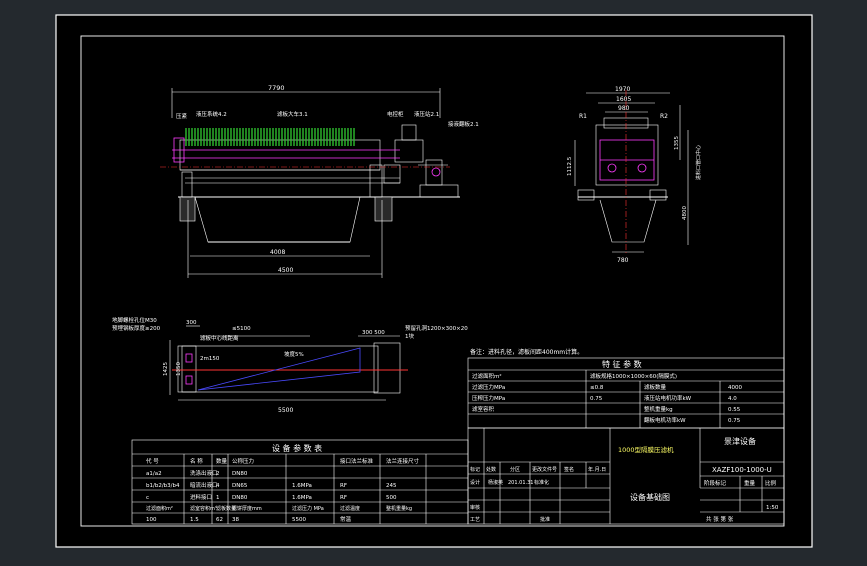 The width and height of the screenshot is (867, 566). I want to click on summary-value: 62, so click(219, 520).